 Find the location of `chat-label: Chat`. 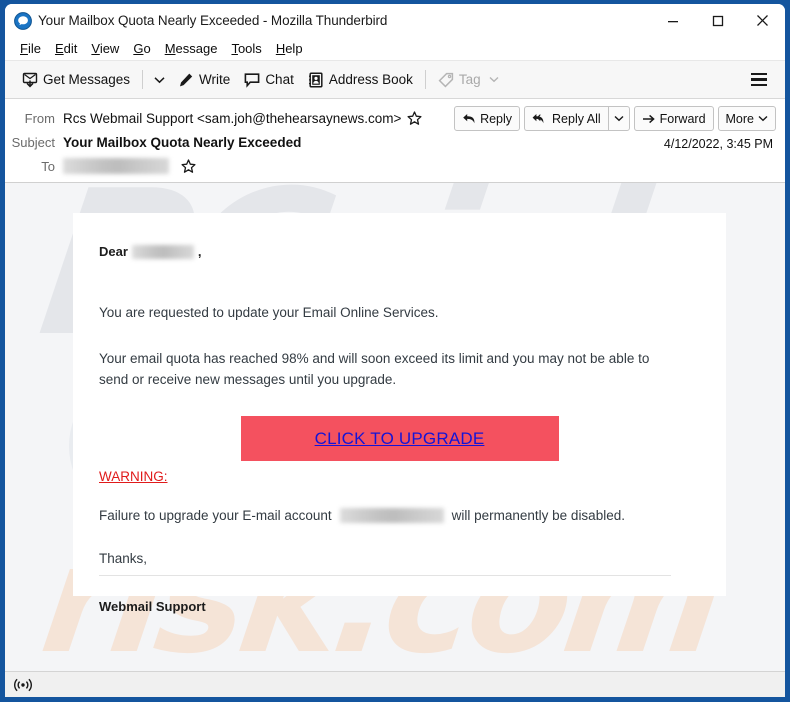

chat-label: Chat is located at coordinates (279, 79).